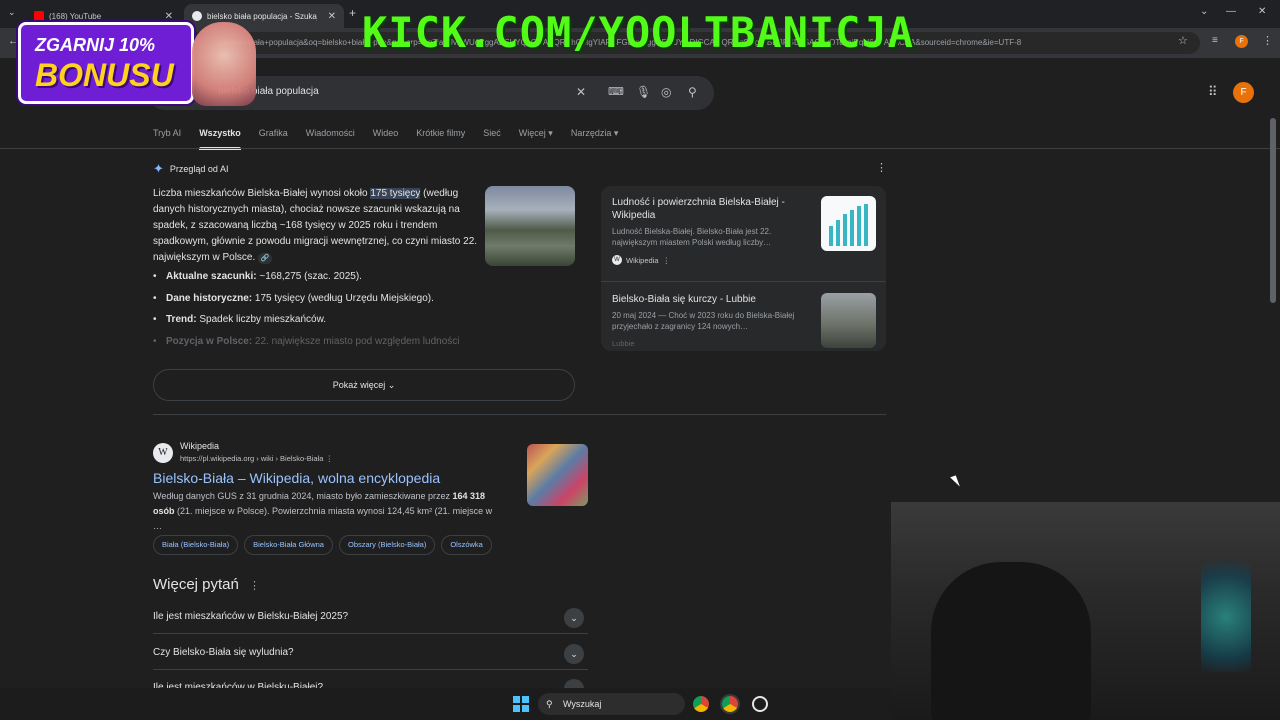  I want to click on profile-avatar: F, so click(1241, 41).